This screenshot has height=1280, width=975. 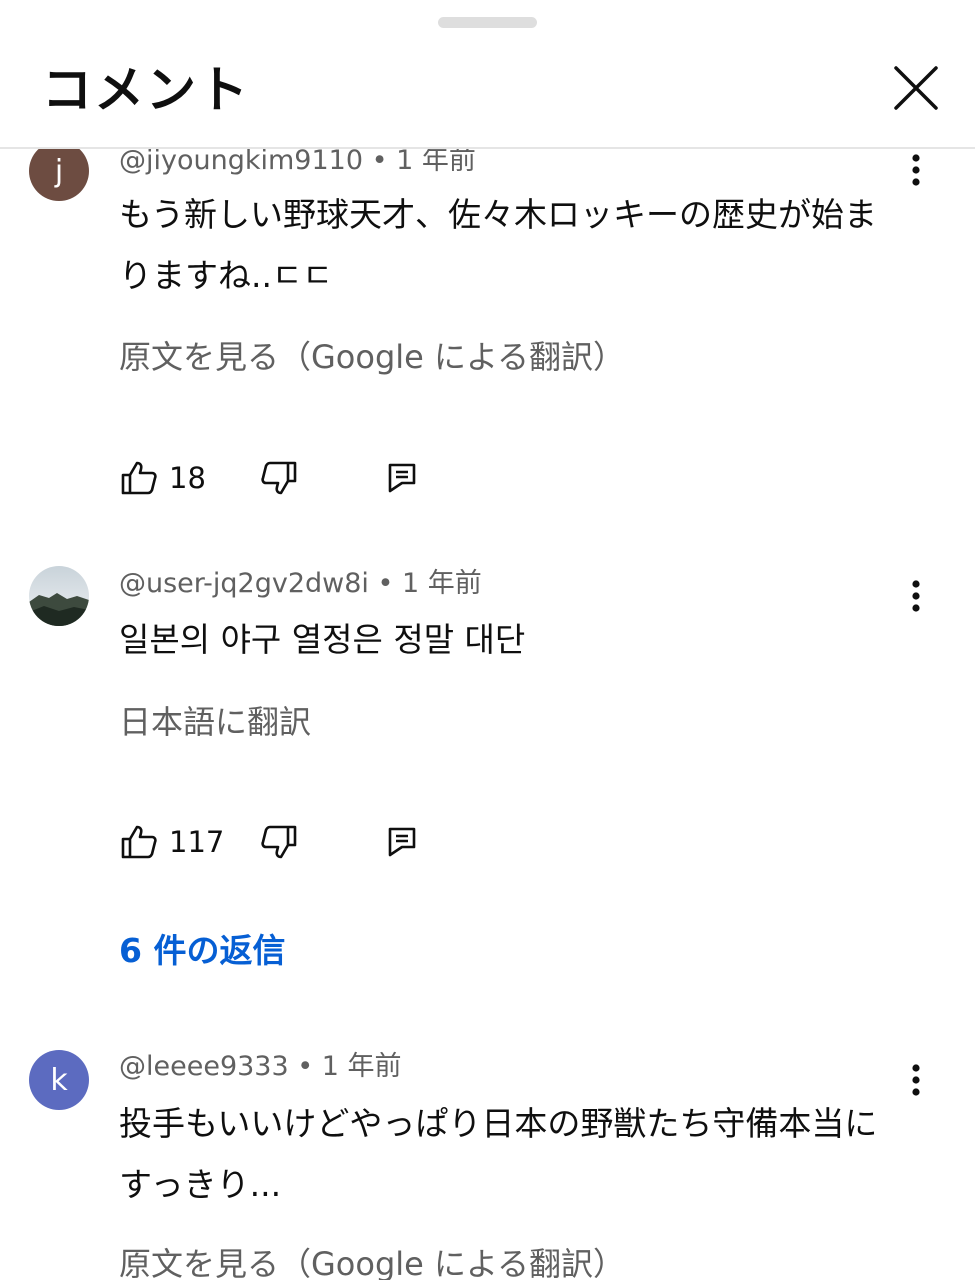 I want to click on close-icon, so click(x=916, y=88).